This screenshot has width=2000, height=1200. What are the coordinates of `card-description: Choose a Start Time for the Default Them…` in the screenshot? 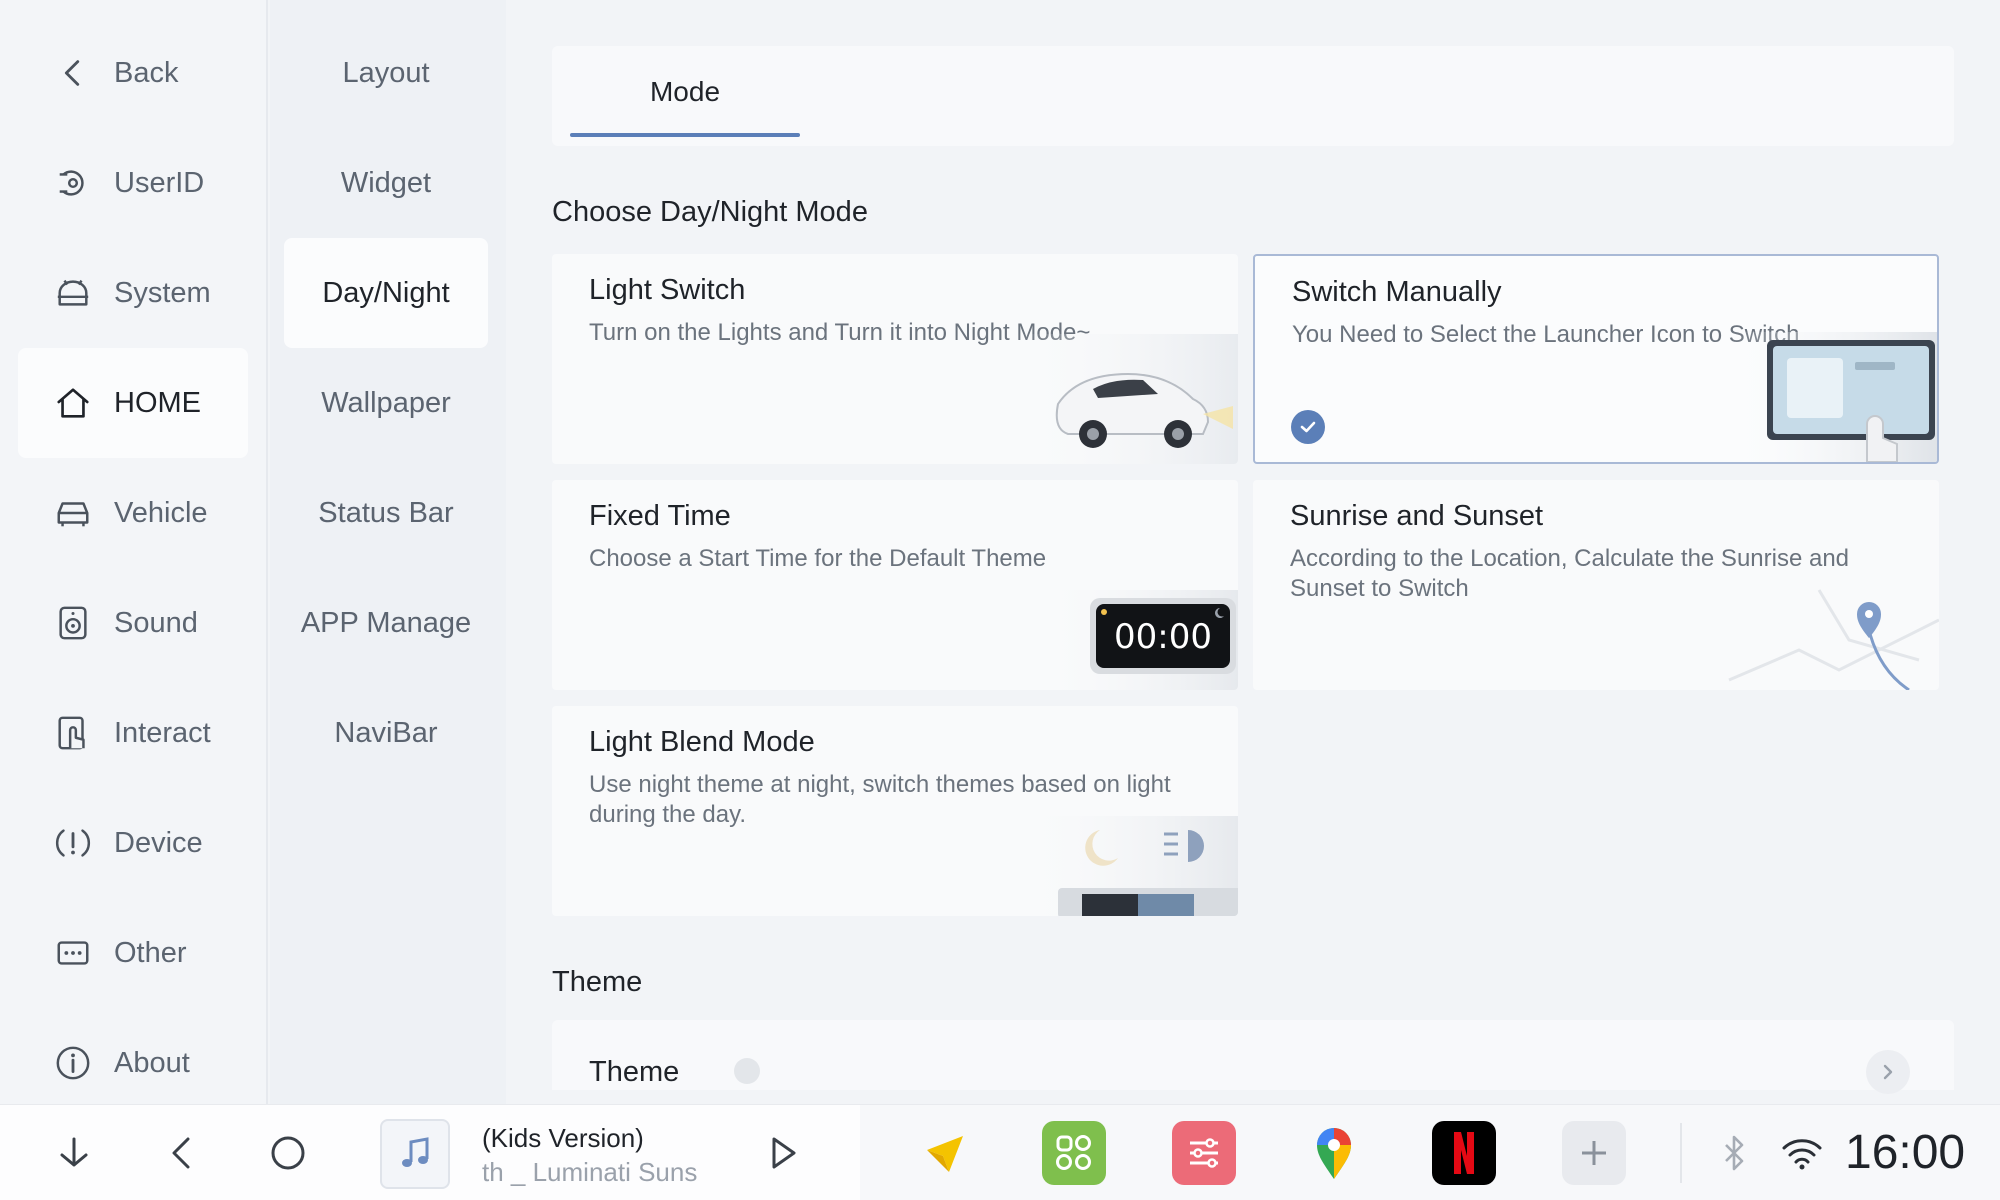 It's located at (818, 558).